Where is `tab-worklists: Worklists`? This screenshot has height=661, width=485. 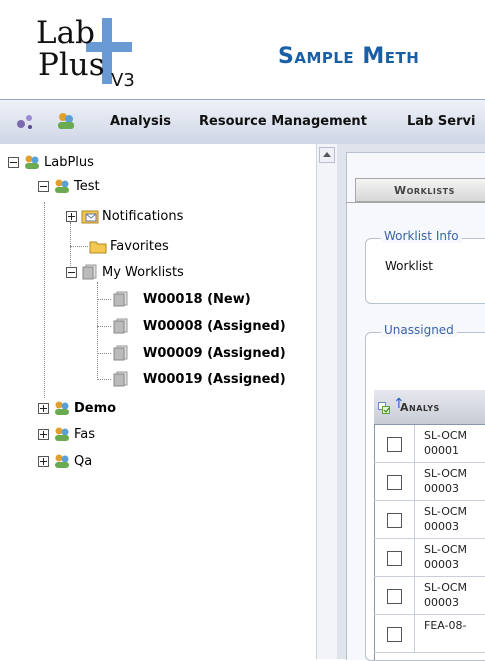
tab-worklists: Worklists is located at coordinates (420, 190).